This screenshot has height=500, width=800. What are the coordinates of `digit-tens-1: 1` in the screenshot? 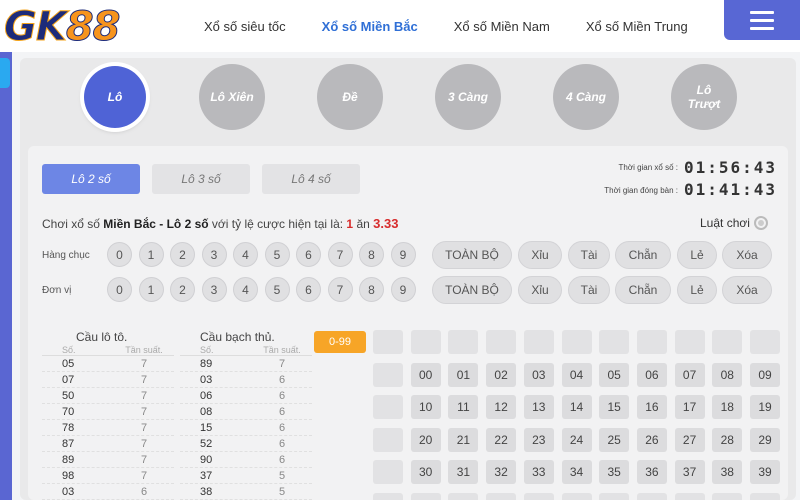 It's located at (151, 254).